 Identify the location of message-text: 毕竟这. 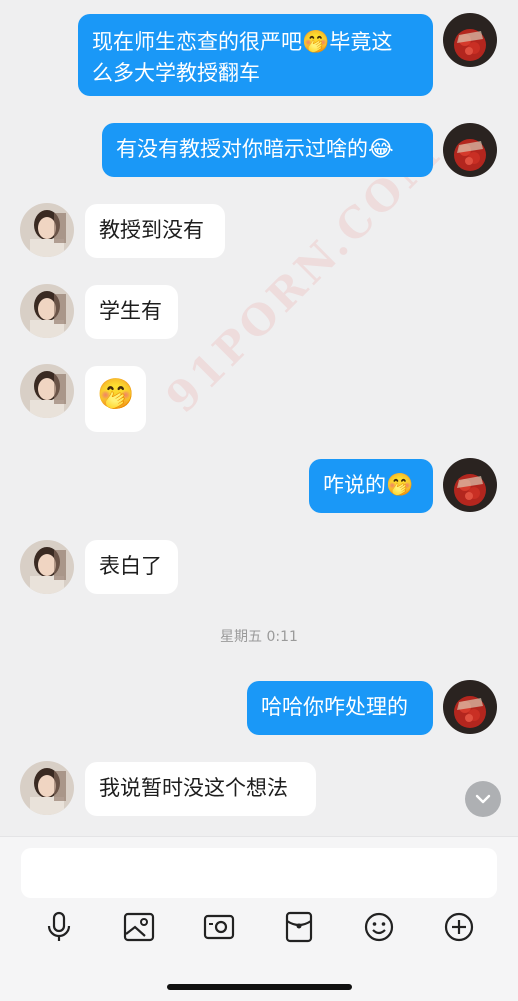
(361, 42).